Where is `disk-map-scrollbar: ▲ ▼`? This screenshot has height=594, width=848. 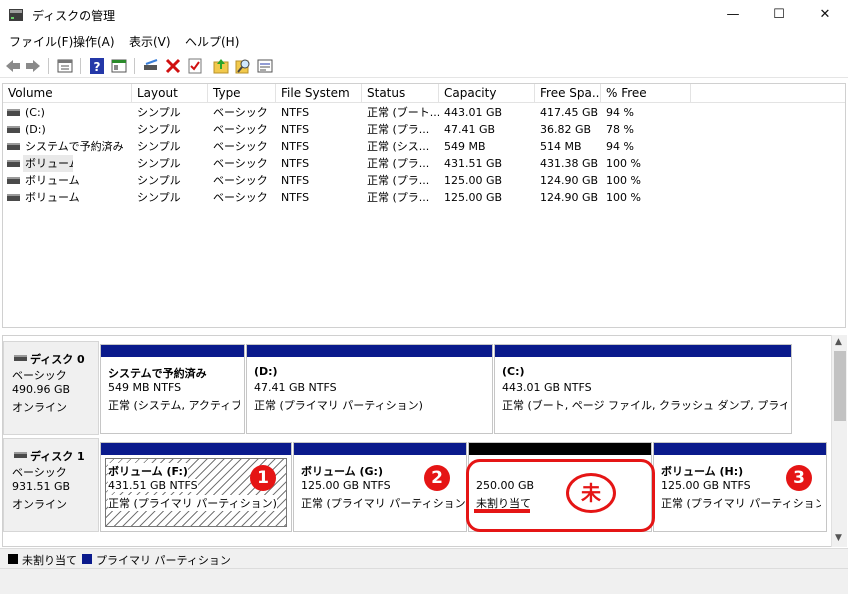 disk-map-scrollbar: ▲ ▼ is located at coordinates (839, 441).